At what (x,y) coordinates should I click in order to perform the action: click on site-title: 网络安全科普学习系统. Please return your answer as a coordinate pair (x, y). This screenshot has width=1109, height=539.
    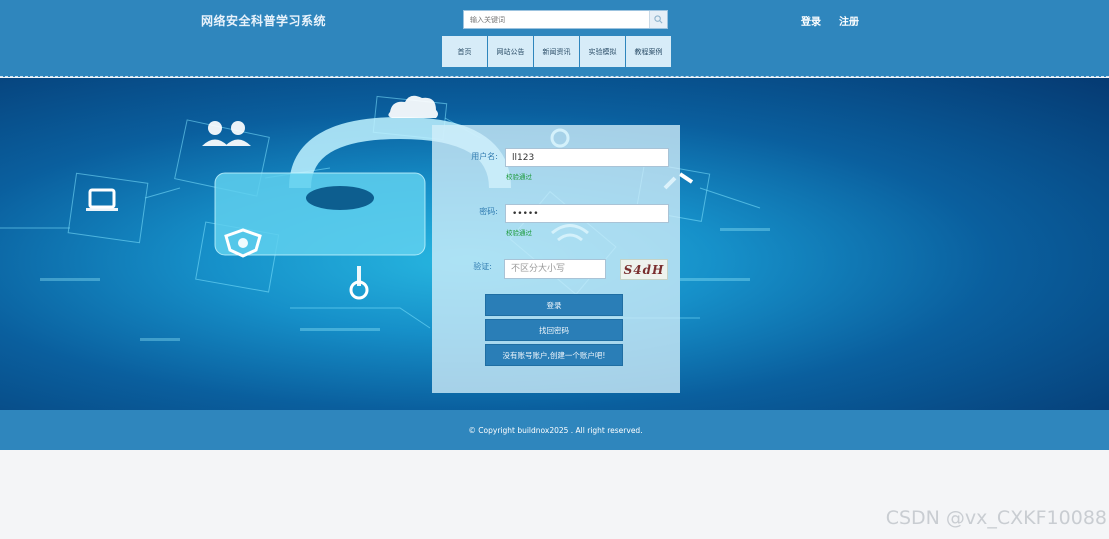
    Looking at the image, I should click on (264, 21).